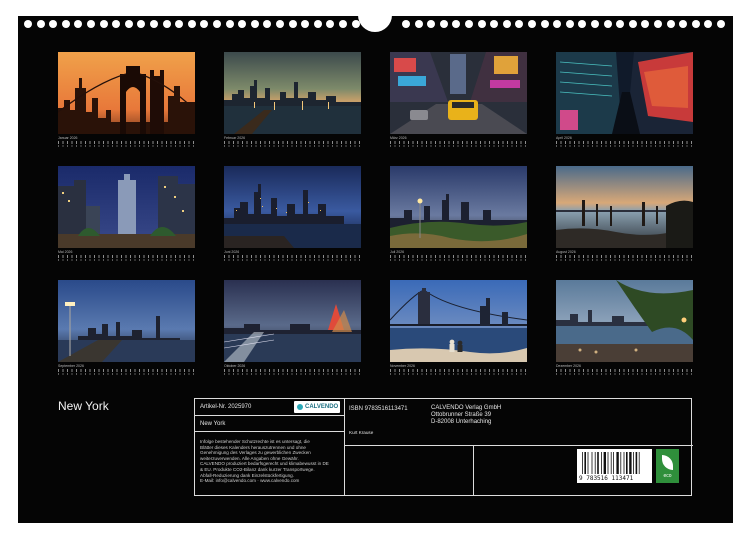  I want to click on barcode-bars, so click(611, 463).